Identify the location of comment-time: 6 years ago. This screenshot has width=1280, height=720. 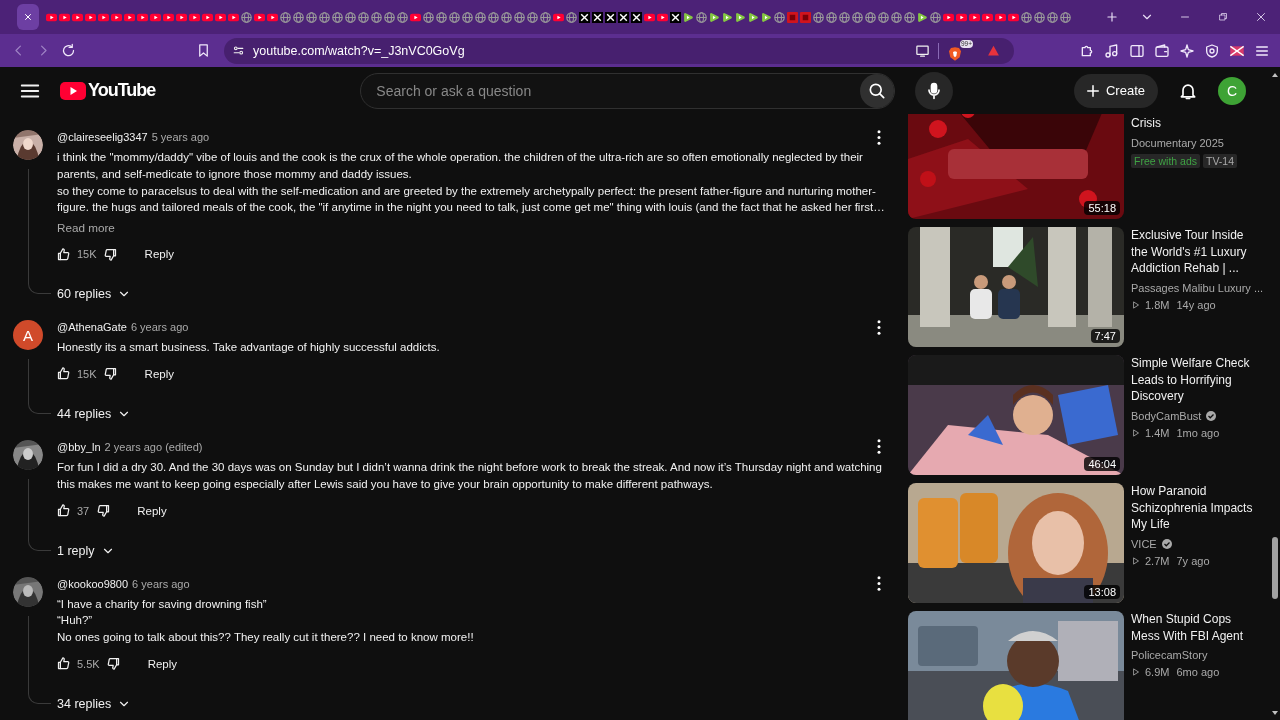
(161, 583).